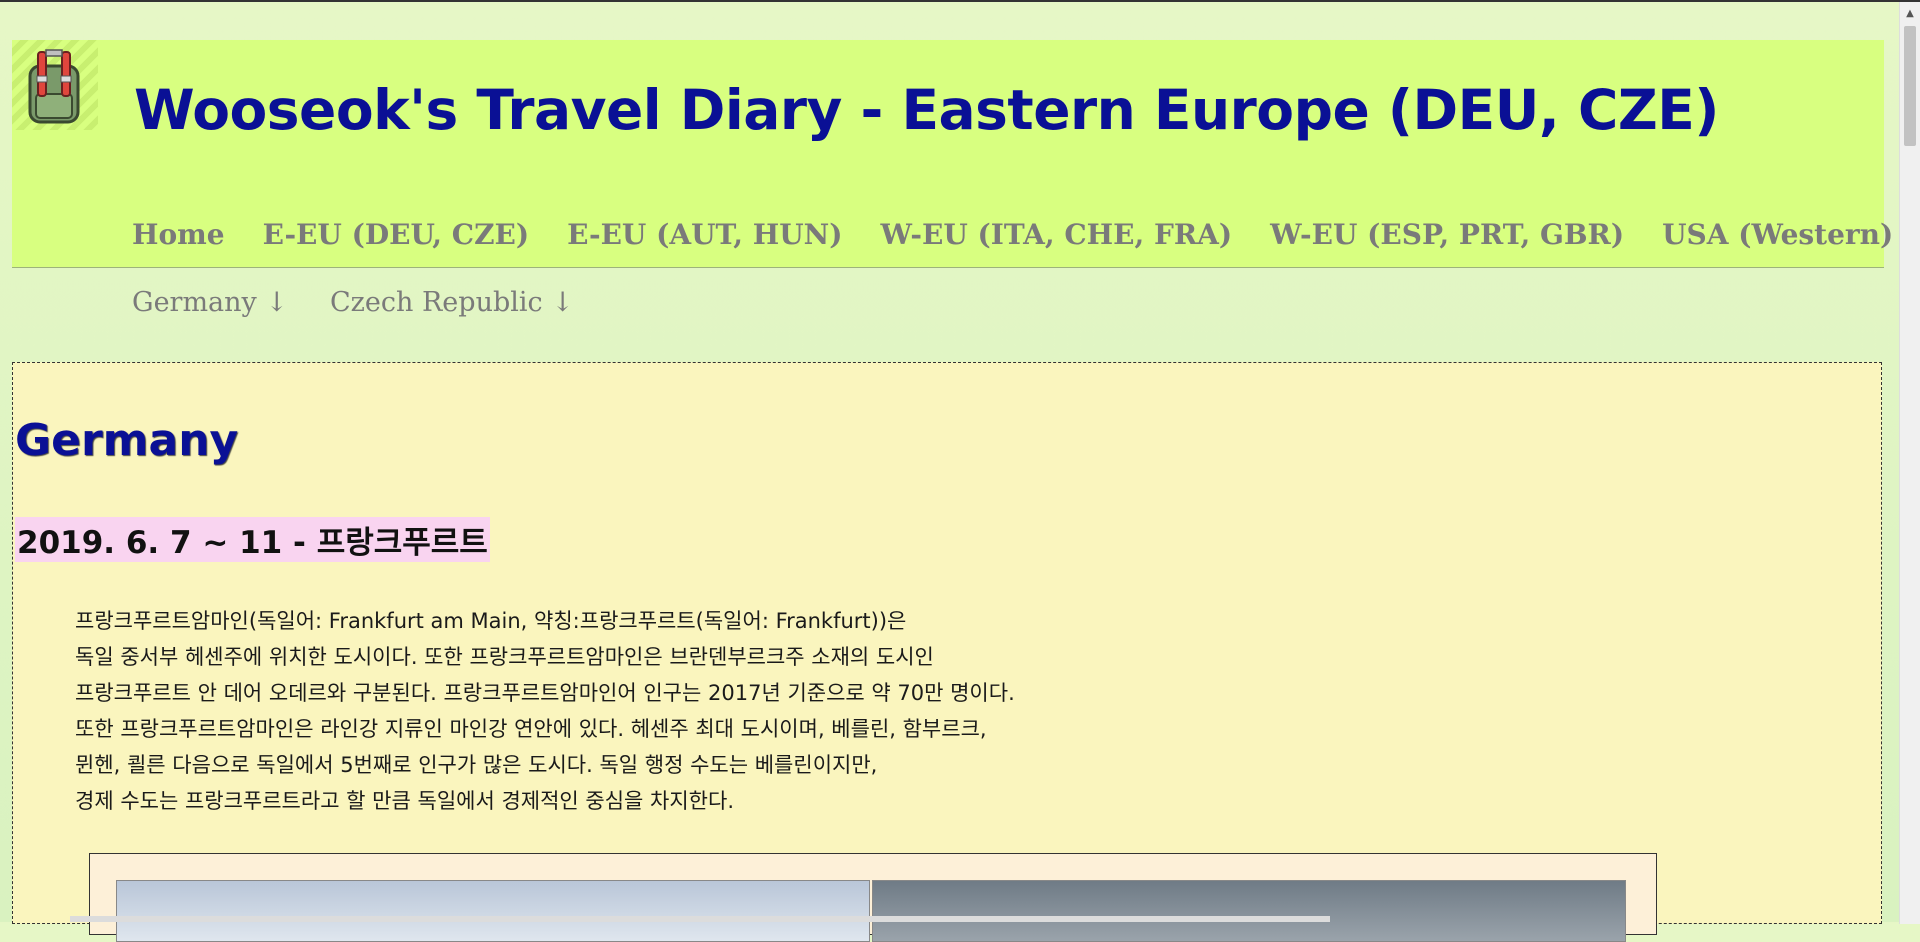 The image size is (1920, 942). I want to click on sub-nav: Germany ↓ Czech Republic ↓, so click(353, 302).